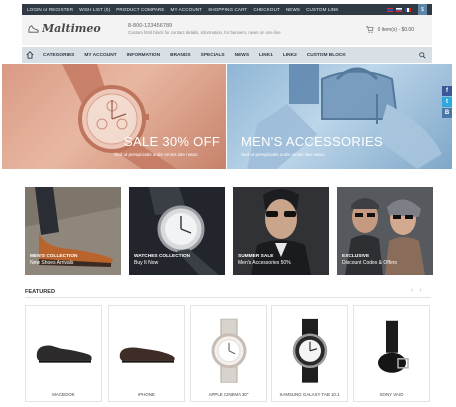 The height and width of the screenshot is (407, 456). I want to click on nav-item-custom-block: CUSTOM BLOCK, so click(326, 55).